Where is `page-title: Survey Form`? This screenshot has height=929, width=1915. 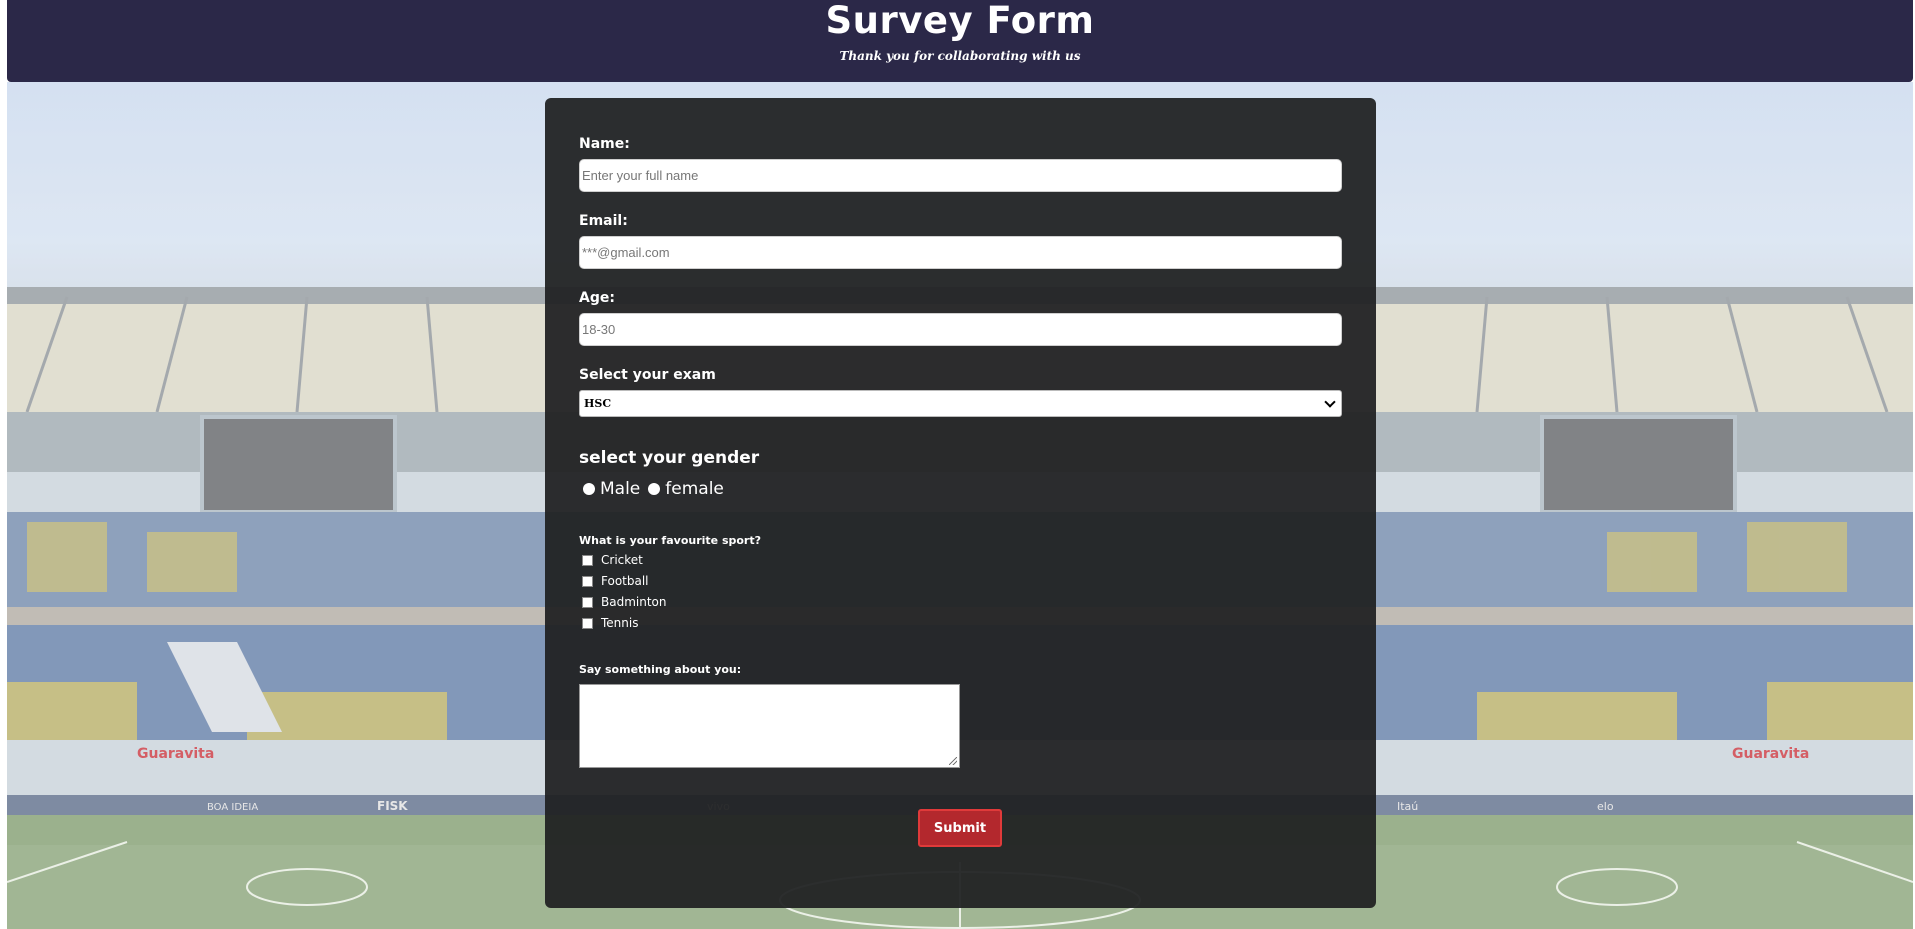
page-title: Survey Form is located at coordinates (960, 21).